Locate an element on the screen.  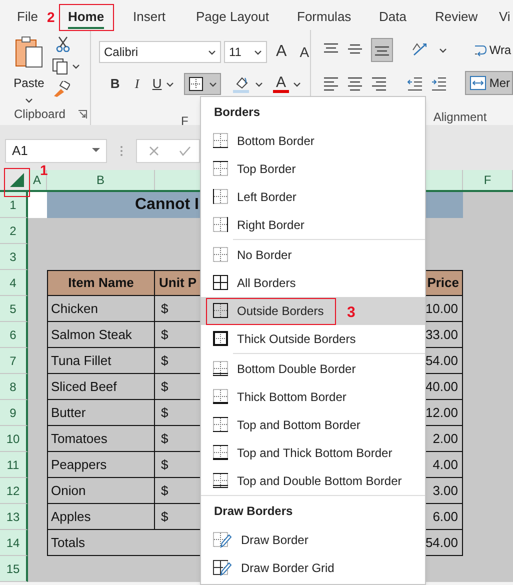
table-cell: Butter is located at coordinates (101, 413).